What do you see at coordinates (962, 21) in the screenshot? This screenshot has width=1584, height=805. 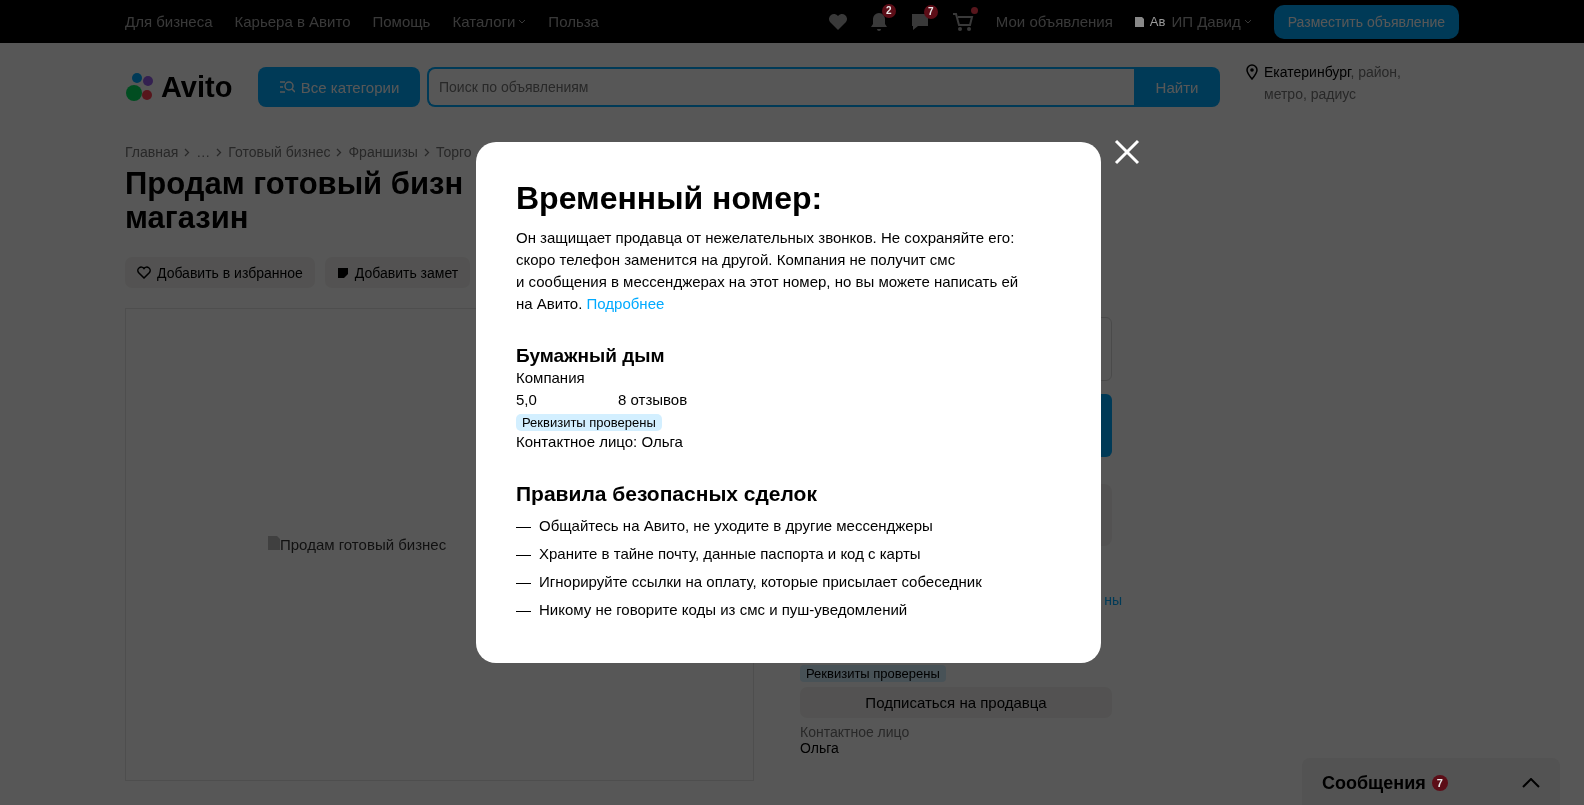 I see `cart-icon` at bounding box center [962, 21].